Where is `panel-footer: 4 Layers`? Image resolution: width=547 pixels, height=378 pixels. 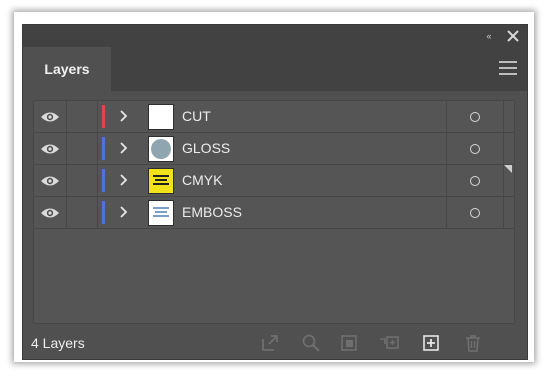
panel-footer: 4 Layers is located at coordinates (275, 343).